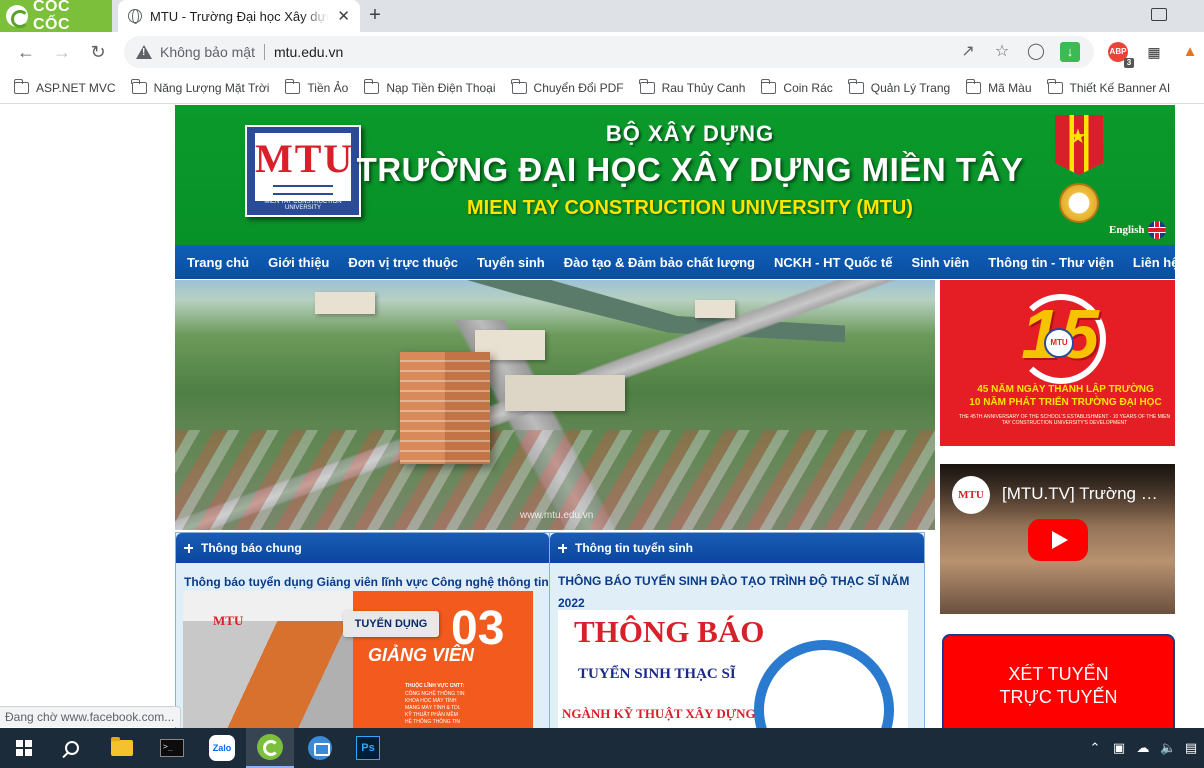  Describe the element at coordinates (431, 701) in the screenshot. I see `poster-field-item: KHOA HỌC MÁY TÍNH` at that location.